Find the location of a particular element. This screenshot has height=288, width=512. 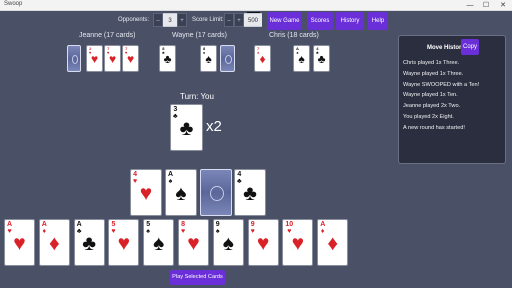

hand-card: A ♥ ♥ is located at coordinates (19, 242).